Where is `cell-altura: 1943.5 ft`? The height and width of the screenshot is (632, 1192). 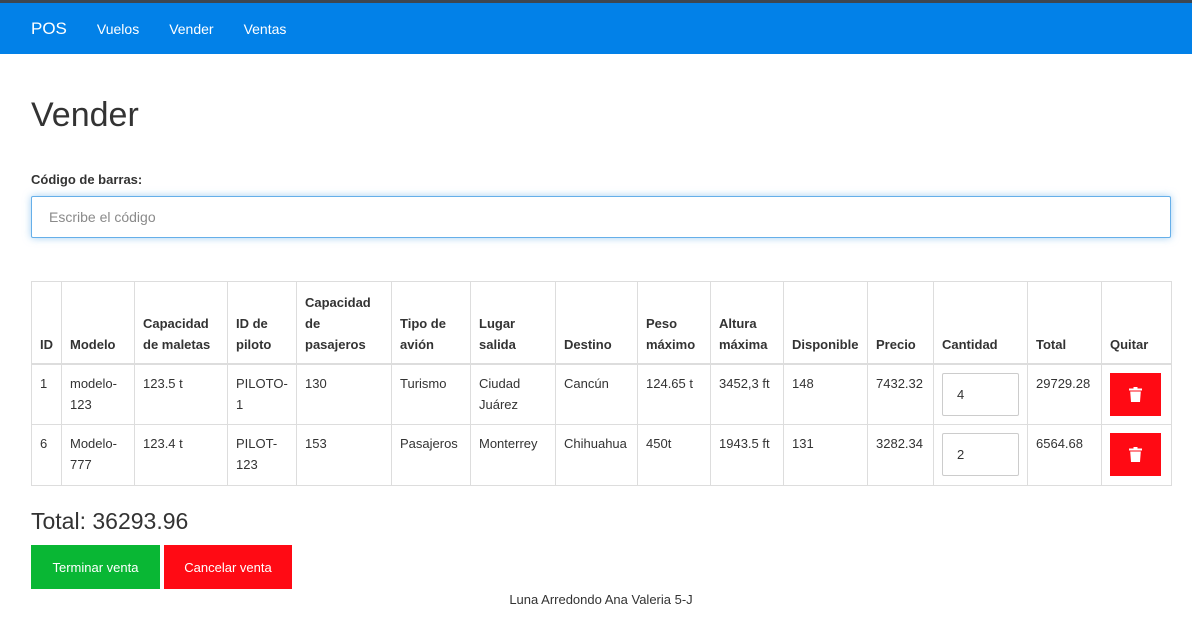
cell-altura: 1943.5 ft is located at coordinates (747, 455).